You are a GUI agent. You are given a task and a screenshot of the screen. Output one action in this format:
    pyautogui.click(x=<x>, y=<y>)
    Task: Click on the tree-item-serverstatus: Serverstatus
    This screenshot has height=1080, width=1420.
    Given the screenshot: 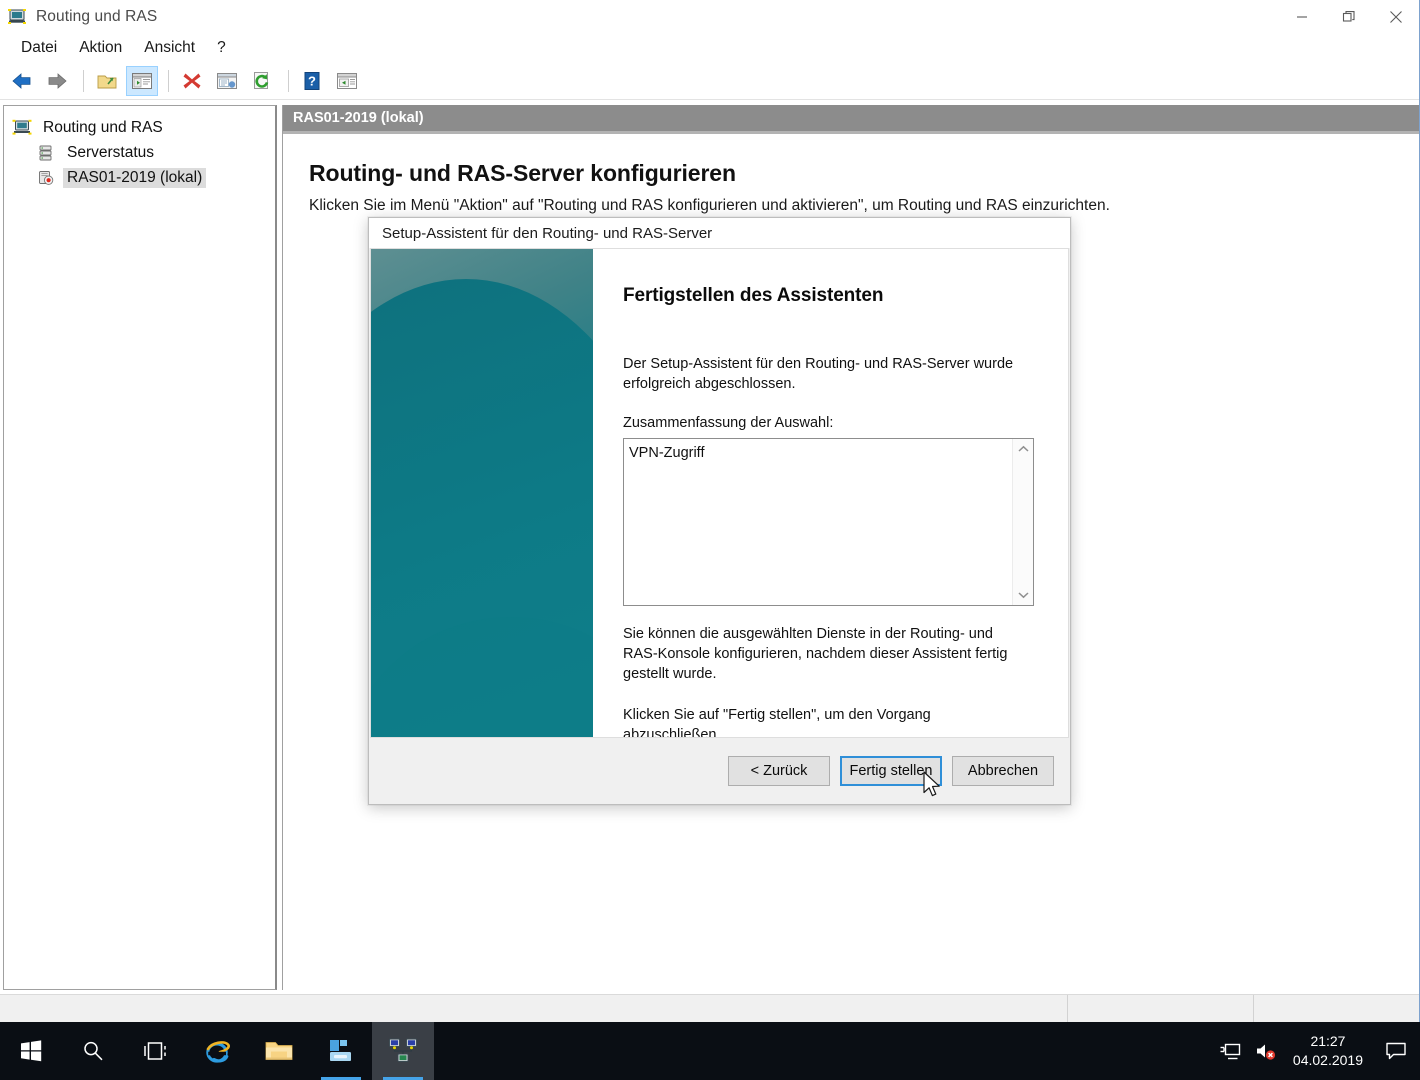 What is the action you would take?
    pyautogui.click(x=139, y=152)
    